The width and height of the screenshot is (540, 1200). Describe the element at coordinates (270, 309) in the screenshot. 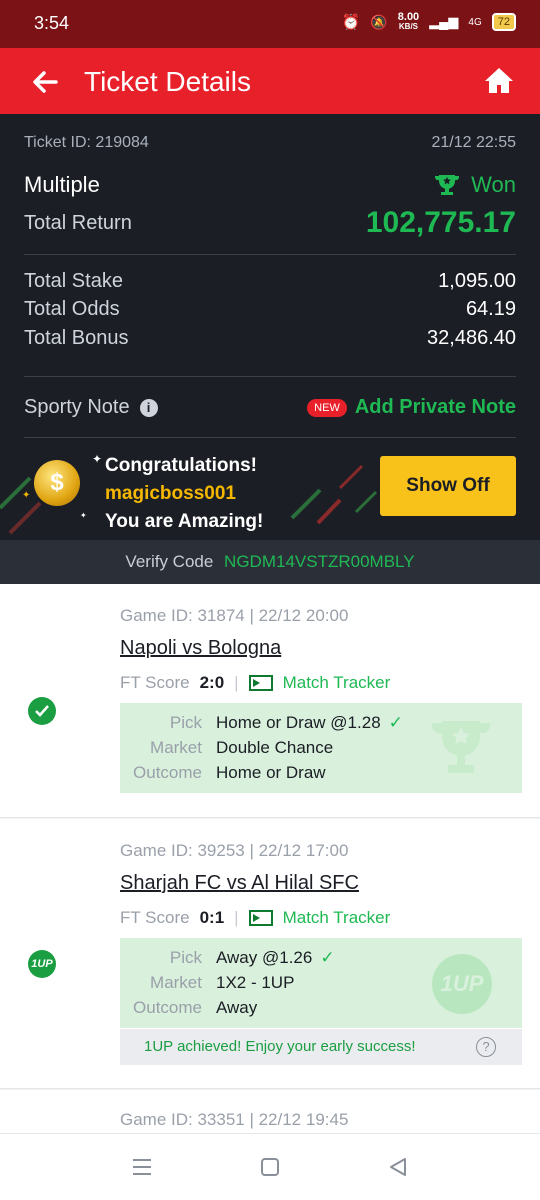

I see `odds-row: Total Odds 64.19` at that location.